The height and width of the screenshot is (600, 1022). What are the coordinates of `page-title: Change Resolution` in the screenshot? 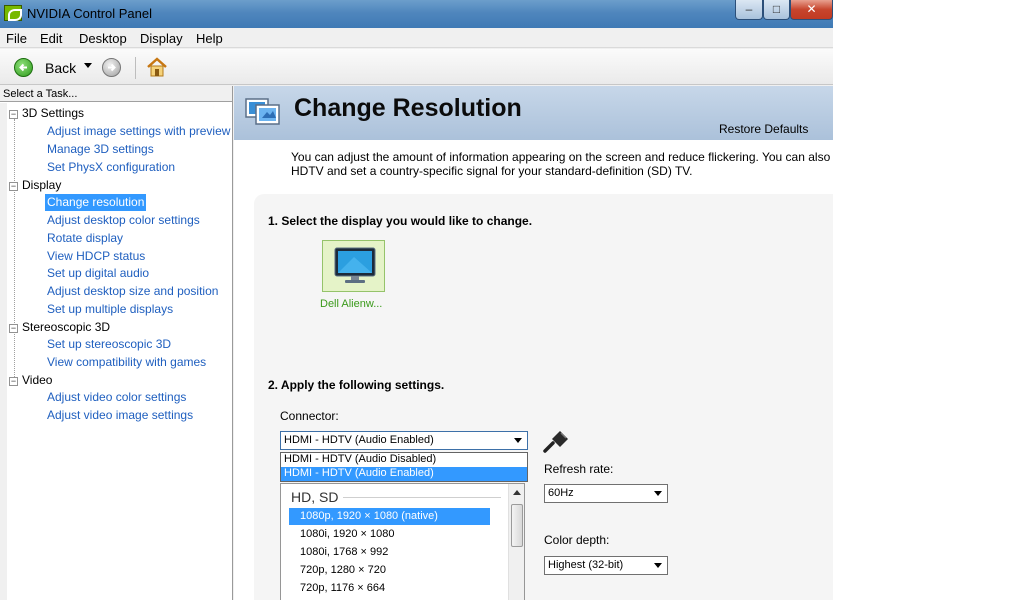 It's located at (408, 108).